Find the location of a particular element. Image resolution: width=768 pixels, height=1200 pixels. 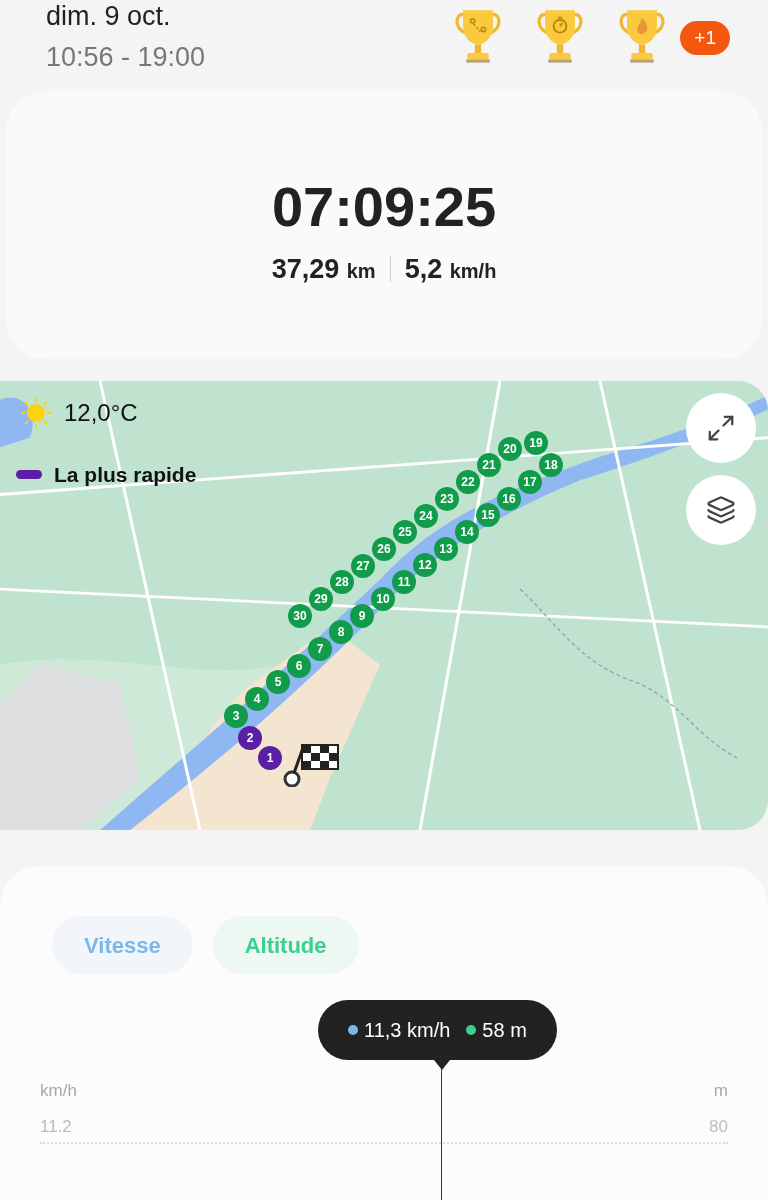

left-axis-unit: km/h is located at coordinates (58, 1091).